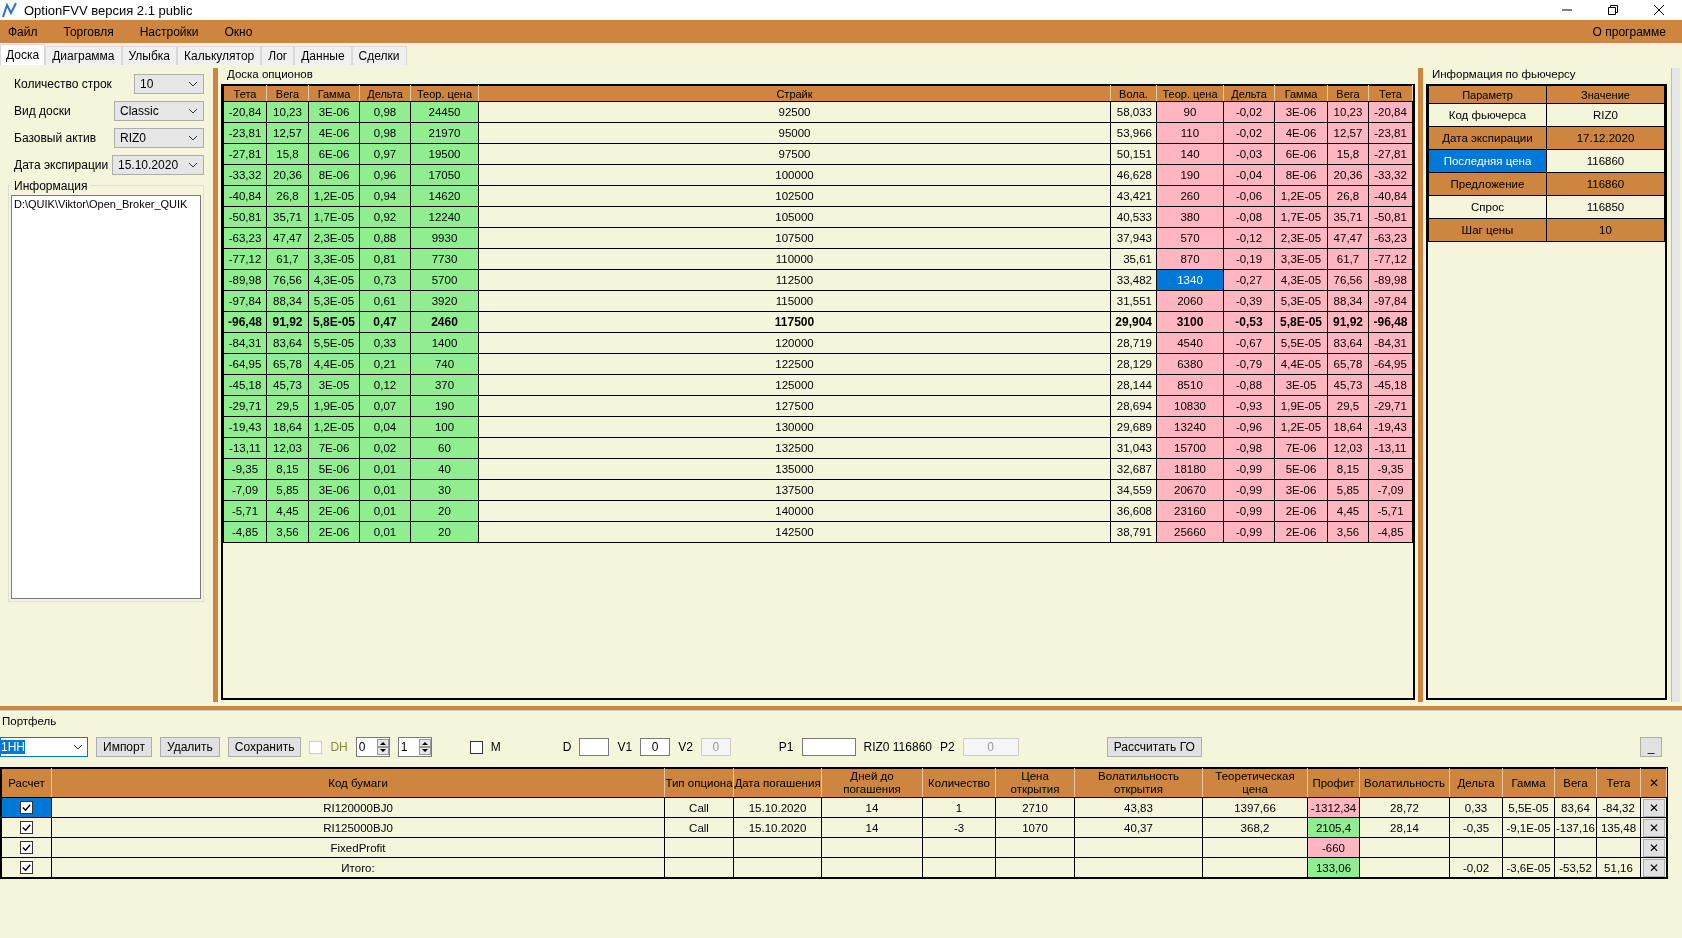  I want to click on column-header: Параметр, so click(1487, 94).